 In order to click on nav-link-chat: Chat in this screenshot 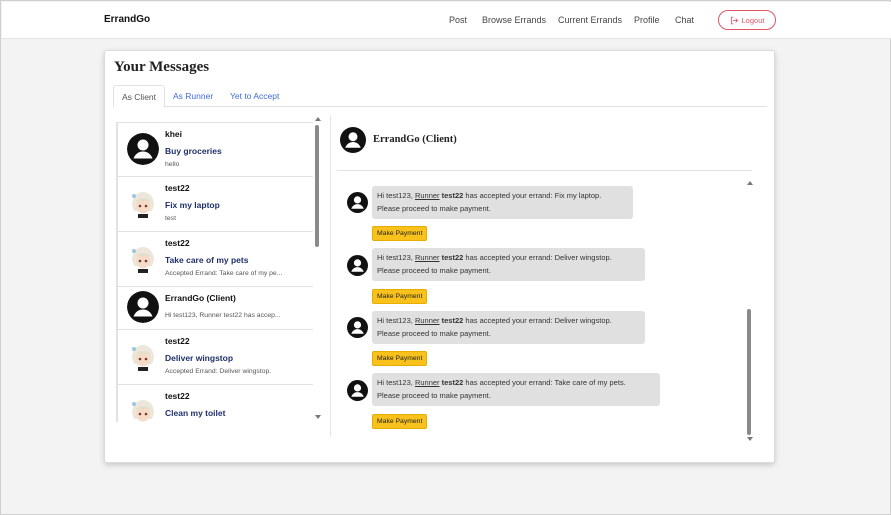, I will do `click(684, 20)`.